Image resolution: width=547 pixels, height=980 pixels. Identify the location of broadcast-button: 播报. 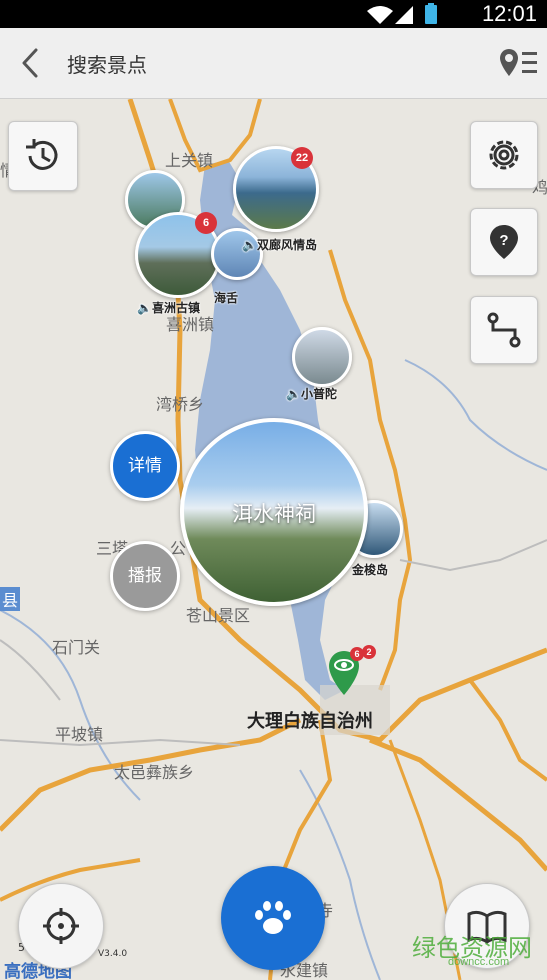
(145, 576).